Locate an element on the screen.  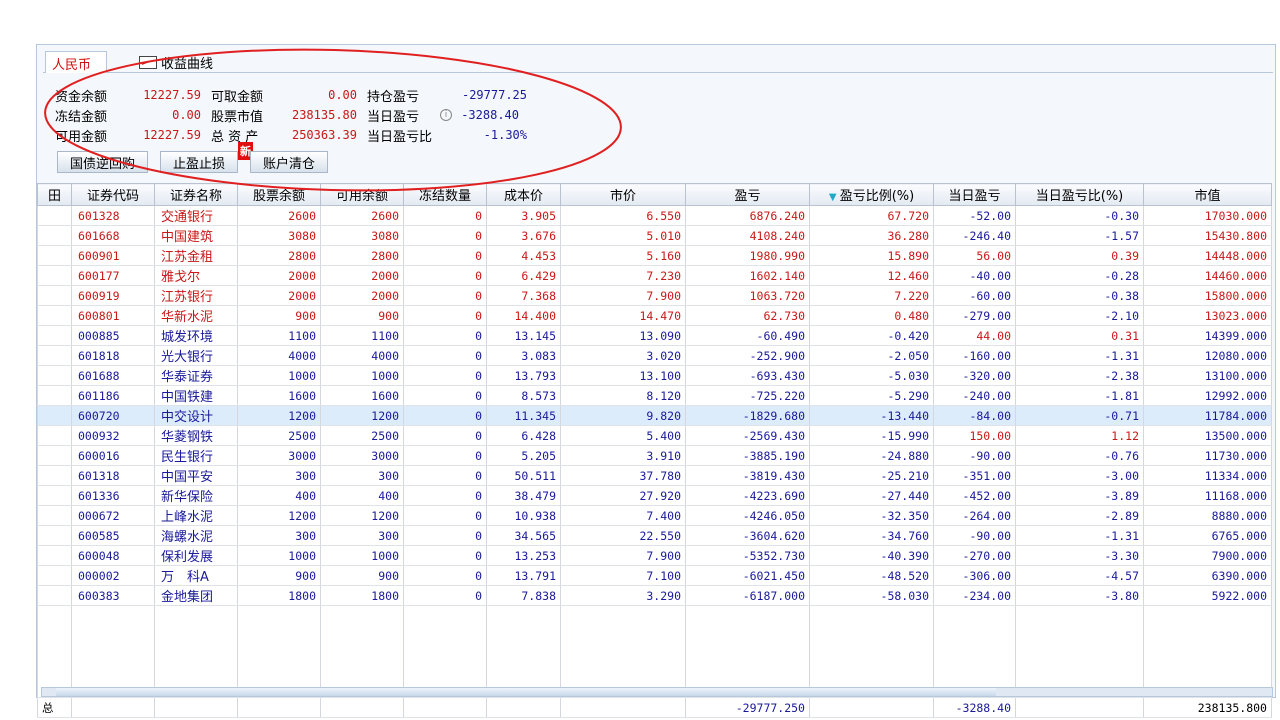
cost-cell: 13.145 is located at coordinates (523, 335).